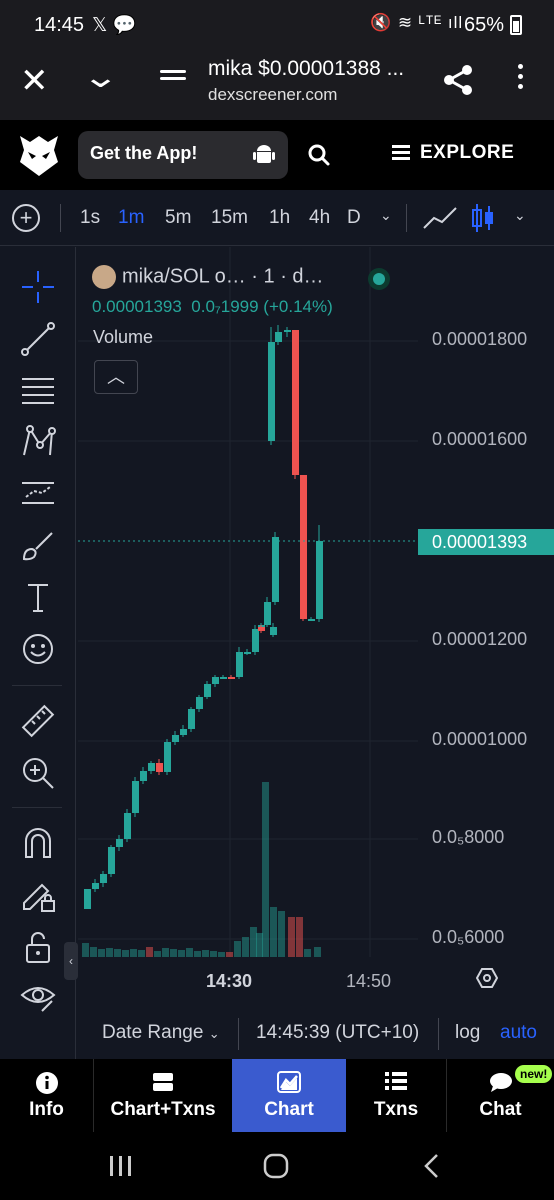 The height and width of the screenshot is (1200, 554). Describe the element at coordinates (229, 218) in the screenshot. I see `interval-15m: 15m` at that location.